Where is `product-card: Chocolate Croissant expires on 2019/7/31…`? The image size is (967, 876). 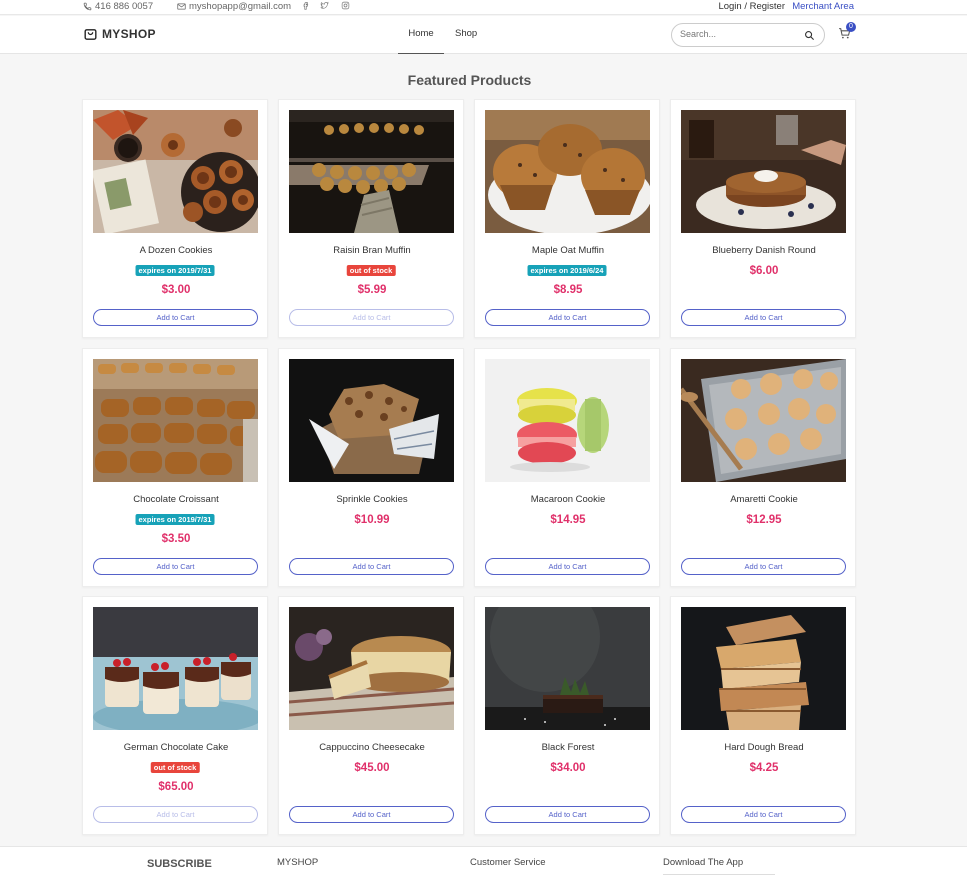 product-card: Chocolate Croissant expires on 2019/7/31… is located at coordinates (175, 467).